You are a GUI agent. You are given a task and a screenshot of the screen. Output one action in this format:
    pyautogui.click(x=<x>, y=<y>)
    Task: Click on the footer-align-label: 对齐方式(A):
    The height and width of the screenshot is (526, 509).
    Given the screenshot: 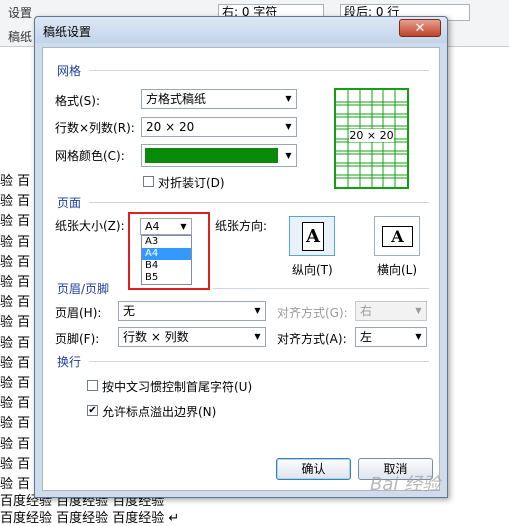 What is the action you would take?
    pyautogui.click(x=312, y=339)
    